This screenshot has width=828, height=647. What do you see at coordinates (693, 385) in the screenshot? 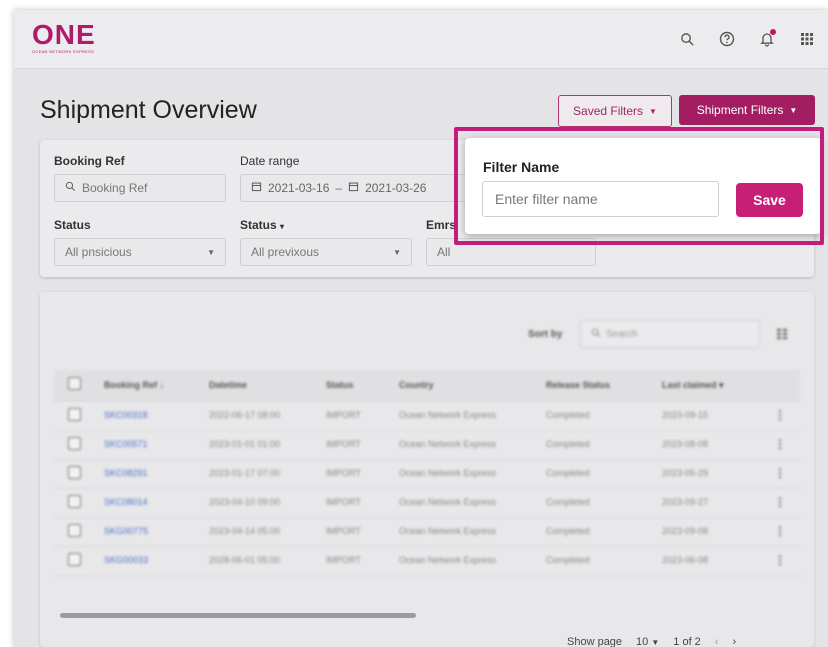
I see `column-header-last-claimed: Last claimed ▾` at bounding box center [693, 385].